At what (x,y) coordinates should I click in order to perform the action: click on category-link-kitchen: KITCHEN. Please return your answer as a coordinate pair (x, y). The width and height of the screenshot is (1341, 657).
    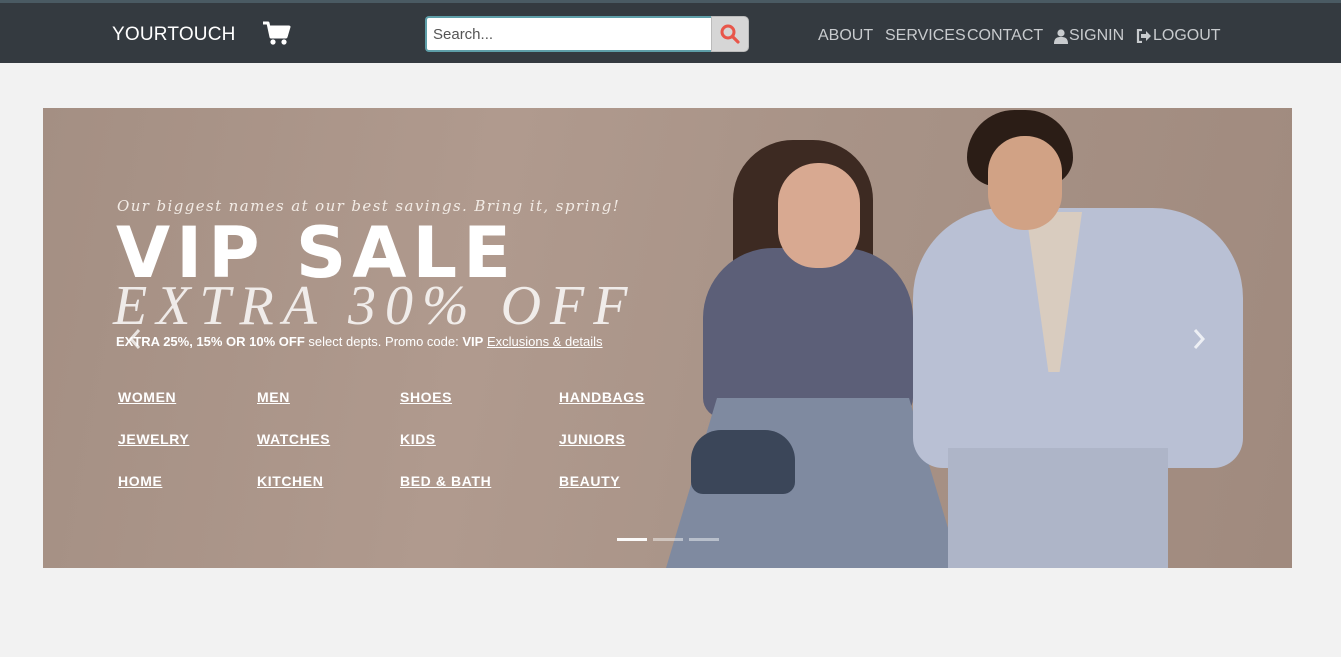
    Looking at the image, I should click on (290, 481).